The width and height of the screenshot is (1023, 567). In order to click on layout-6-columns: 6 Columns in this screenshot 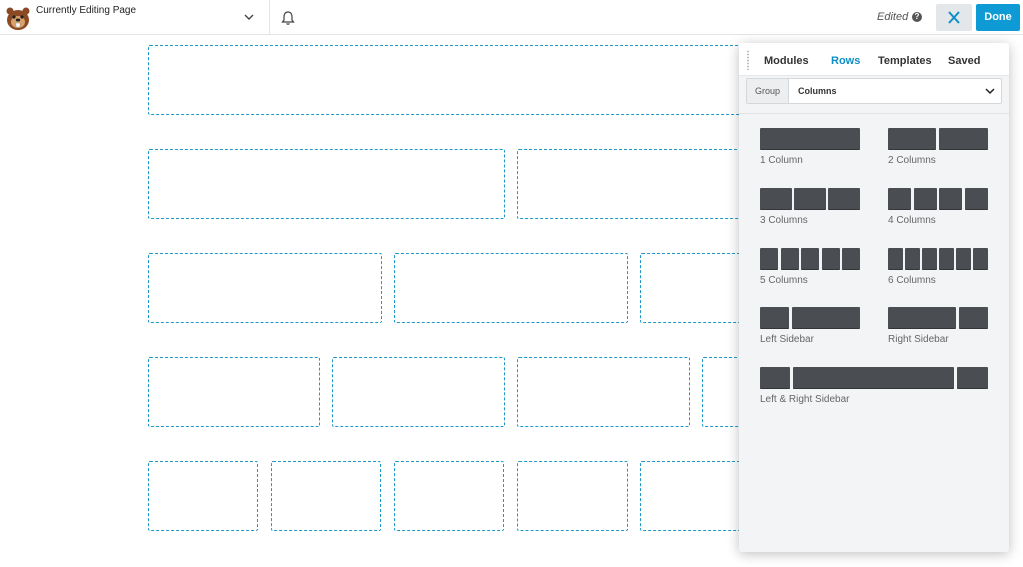, I will do `click(938, 268)`.